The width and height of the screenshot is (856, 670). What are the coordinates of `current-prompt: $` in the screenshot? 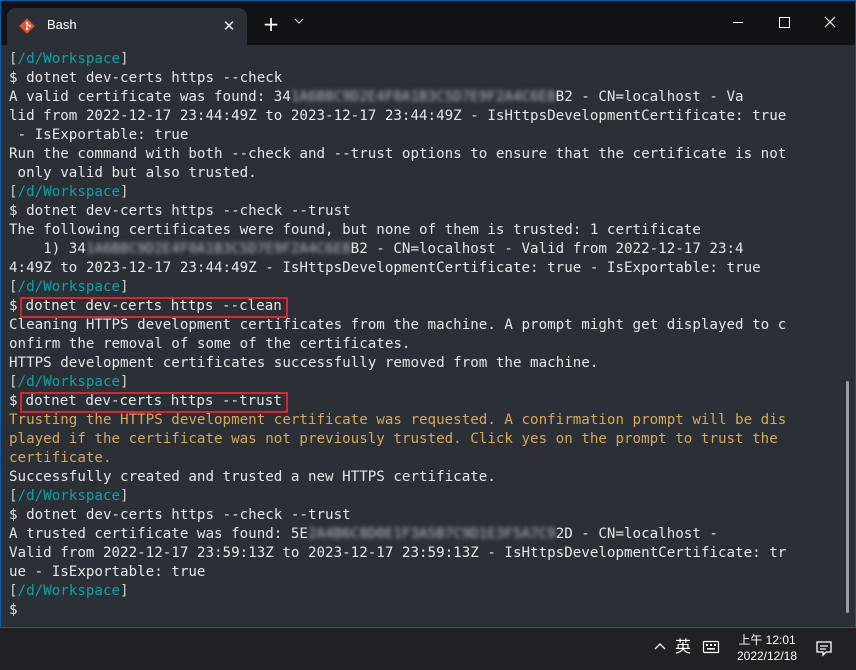 It's located at (424, 610).